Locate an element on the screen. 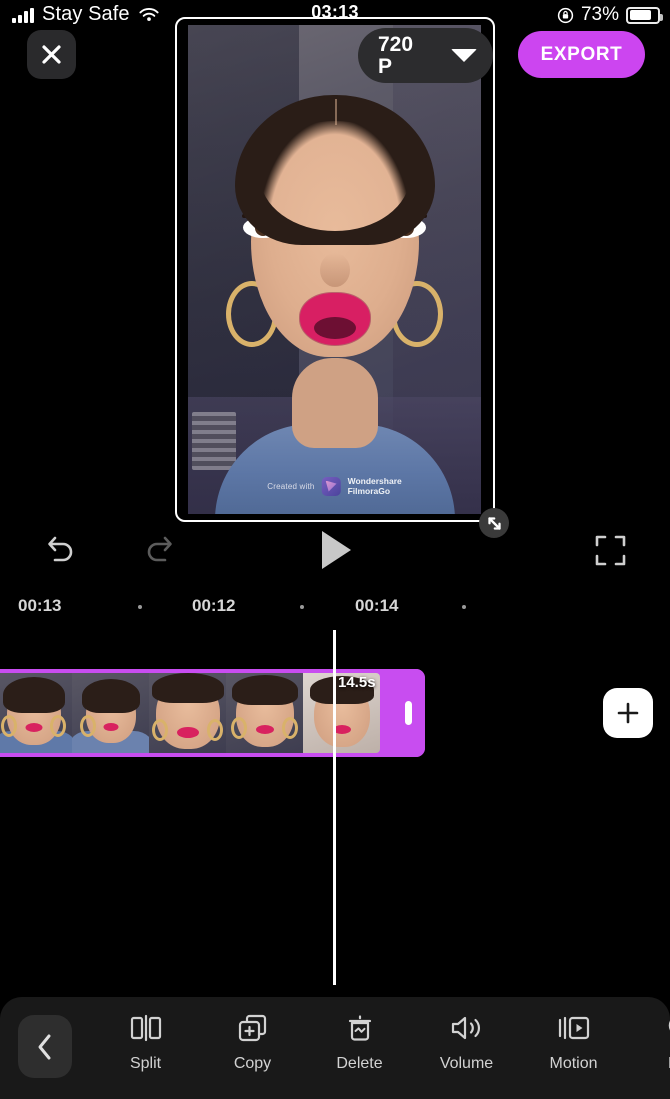 The image size is (670, 1099). clip-duration-badge: 14.5s is located at coordinates (357, 682).